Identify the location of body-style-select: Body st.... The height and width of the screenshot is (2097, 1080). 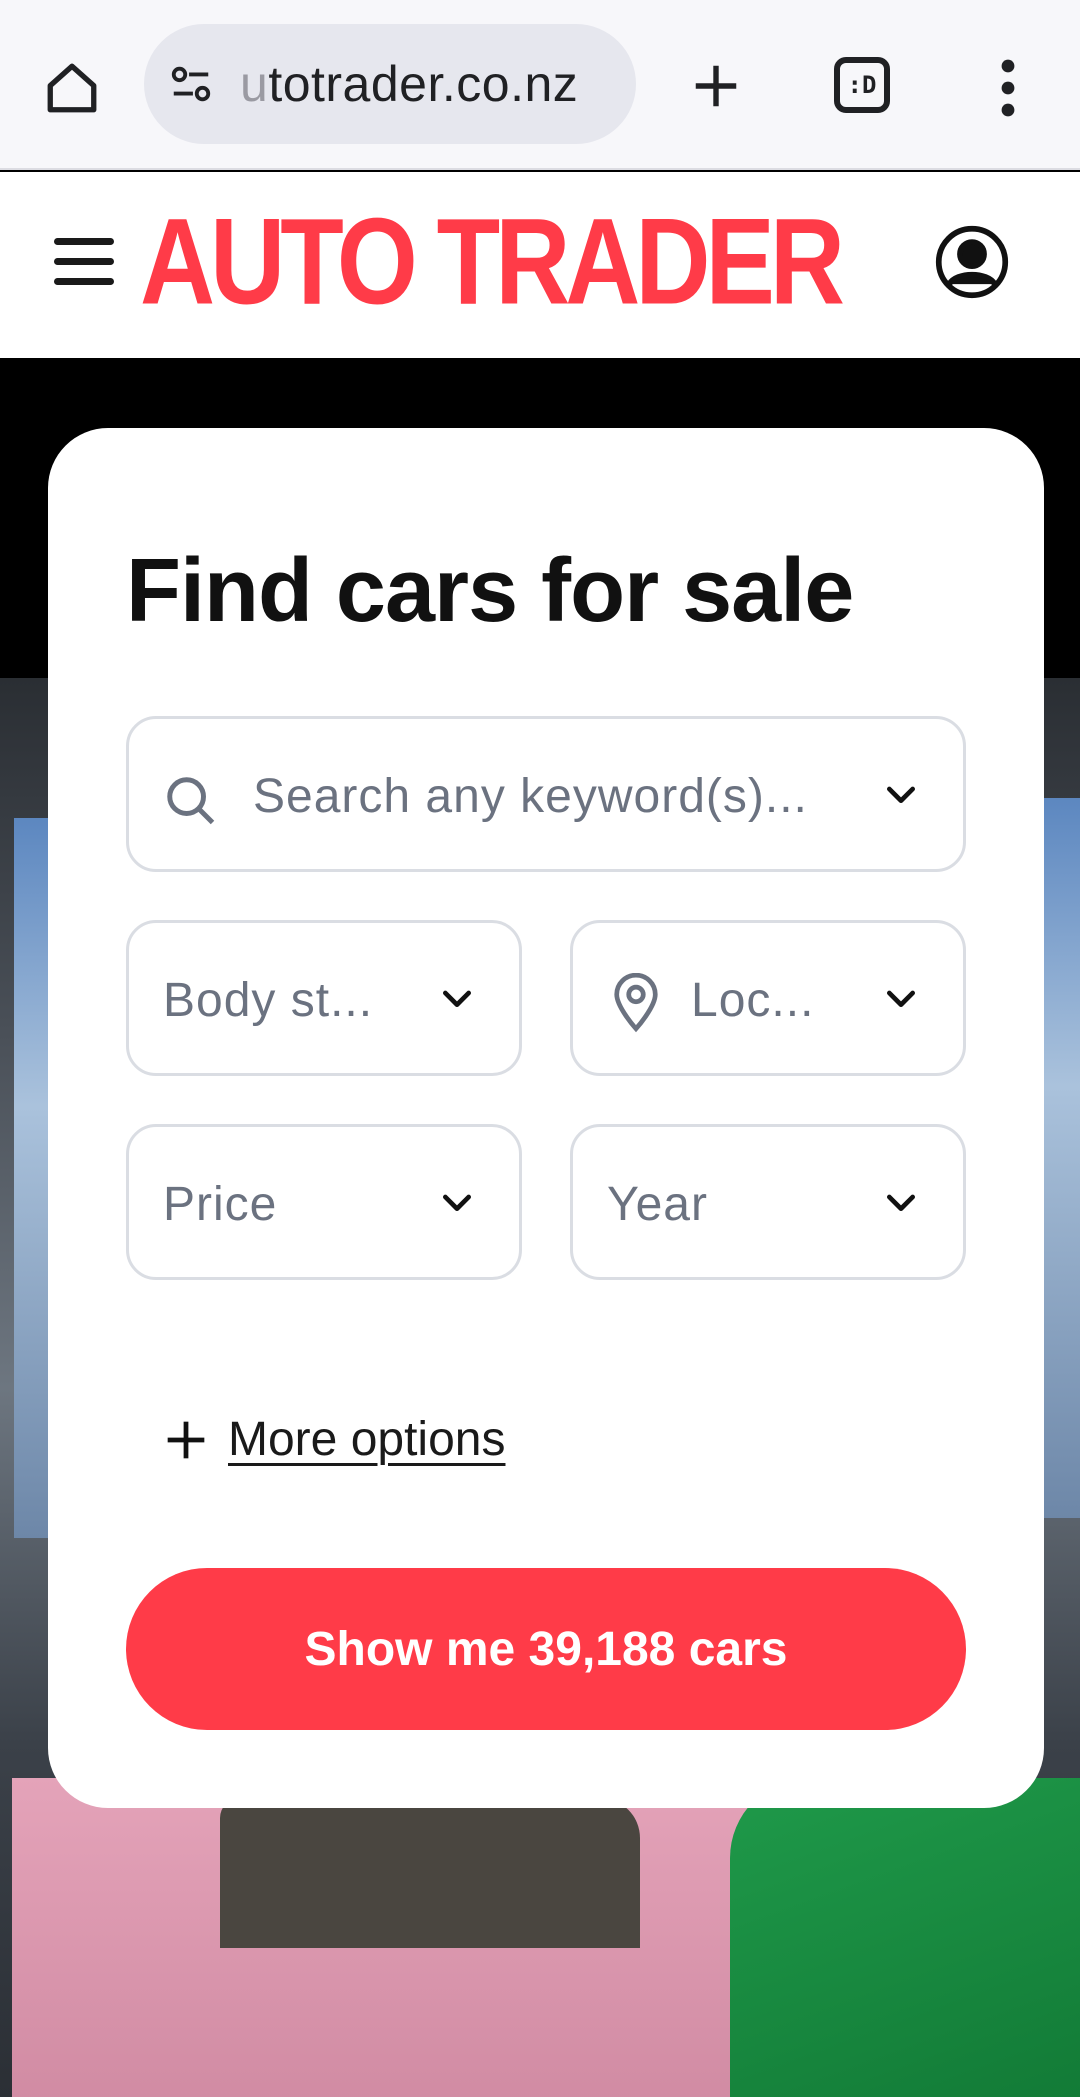
(324, 998).